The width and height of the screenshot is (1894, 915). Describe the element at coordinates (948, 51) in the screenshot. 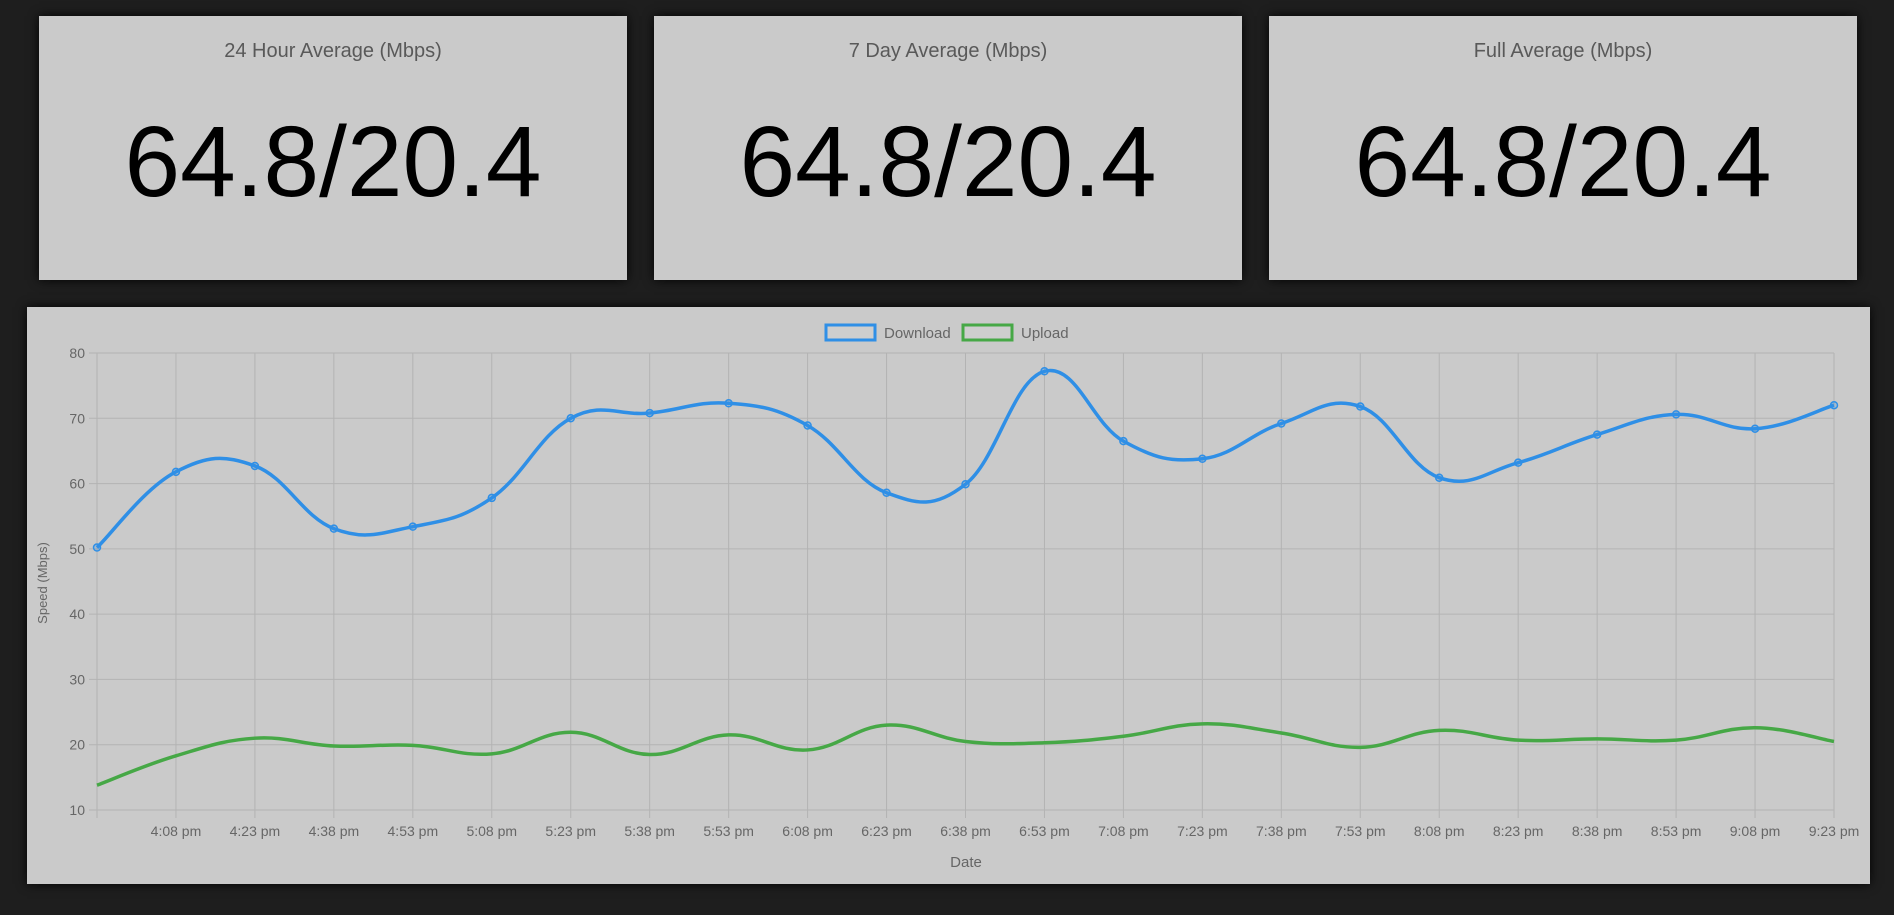

I see `stat-title: 7 Day Average (Mbps)` at that location.